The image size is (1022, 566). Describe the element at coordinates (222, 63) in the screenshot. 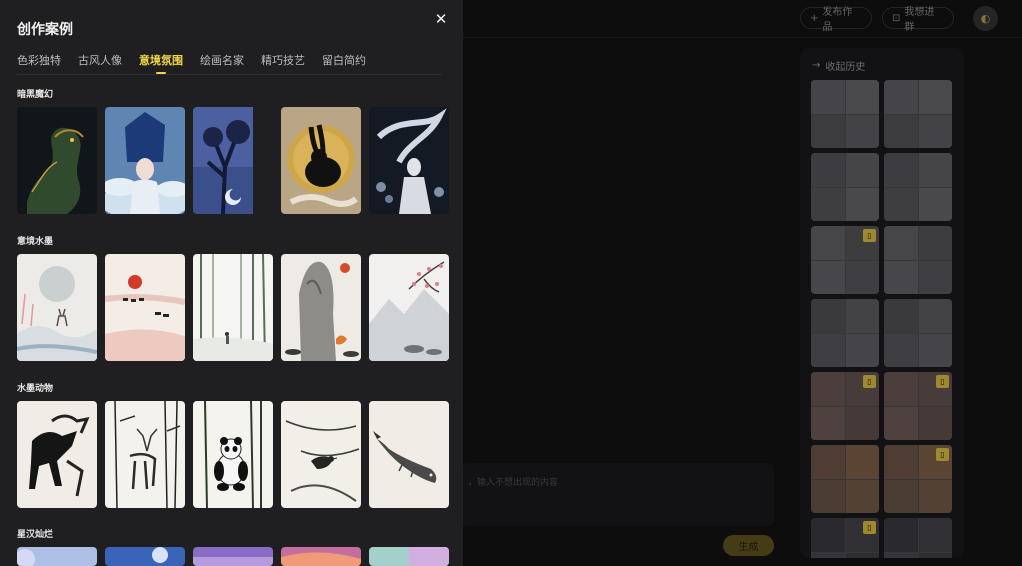

I see `tab-master-painters: 绘画名家` at that location.